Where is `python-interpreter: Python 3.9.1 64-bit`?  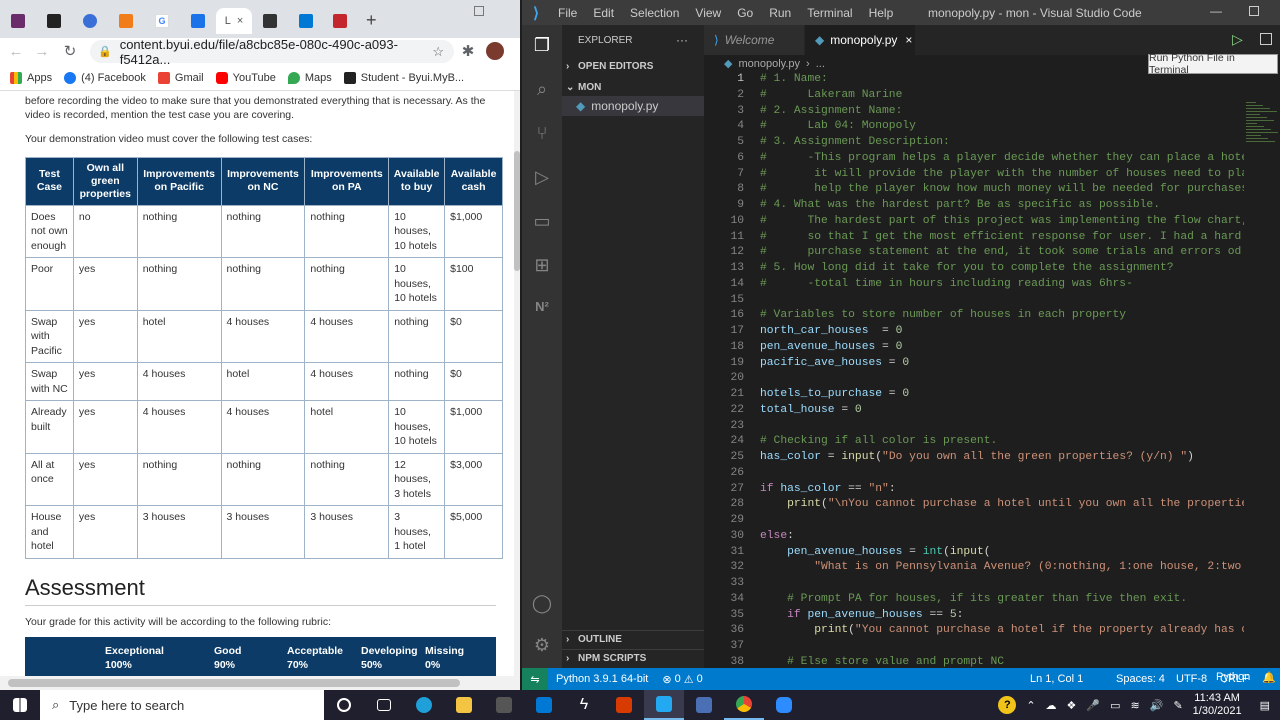 python-interpreter: Python 3.9.1 64-bit is located at coordinates (602, 679).